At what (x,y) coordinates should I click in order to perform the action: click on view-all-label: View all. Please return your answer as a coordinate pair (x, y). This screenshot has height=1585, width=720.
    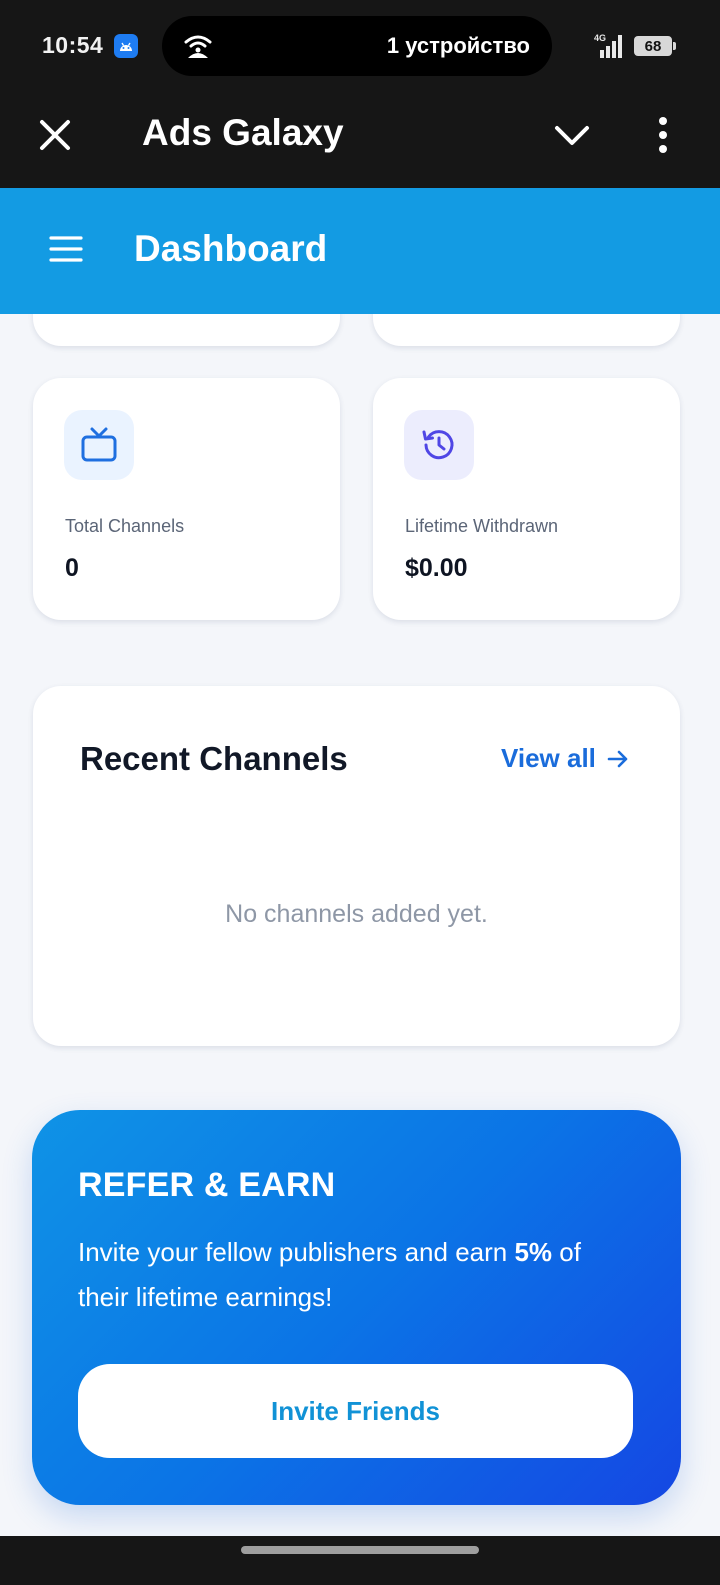
    Looking at the image, I should click on (548, 758).